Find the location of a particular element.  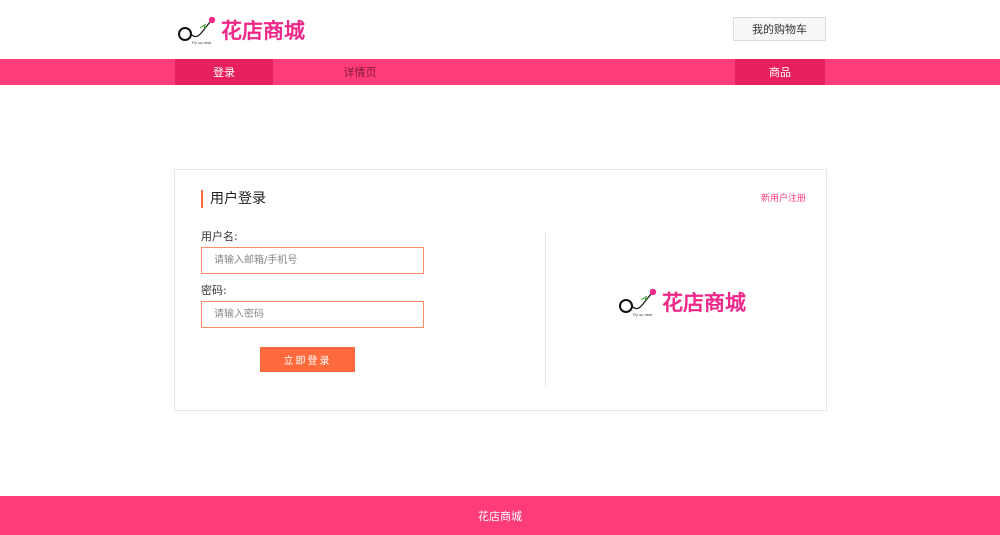

nav-item-login: 登录 is located at coordinates (224, 72).